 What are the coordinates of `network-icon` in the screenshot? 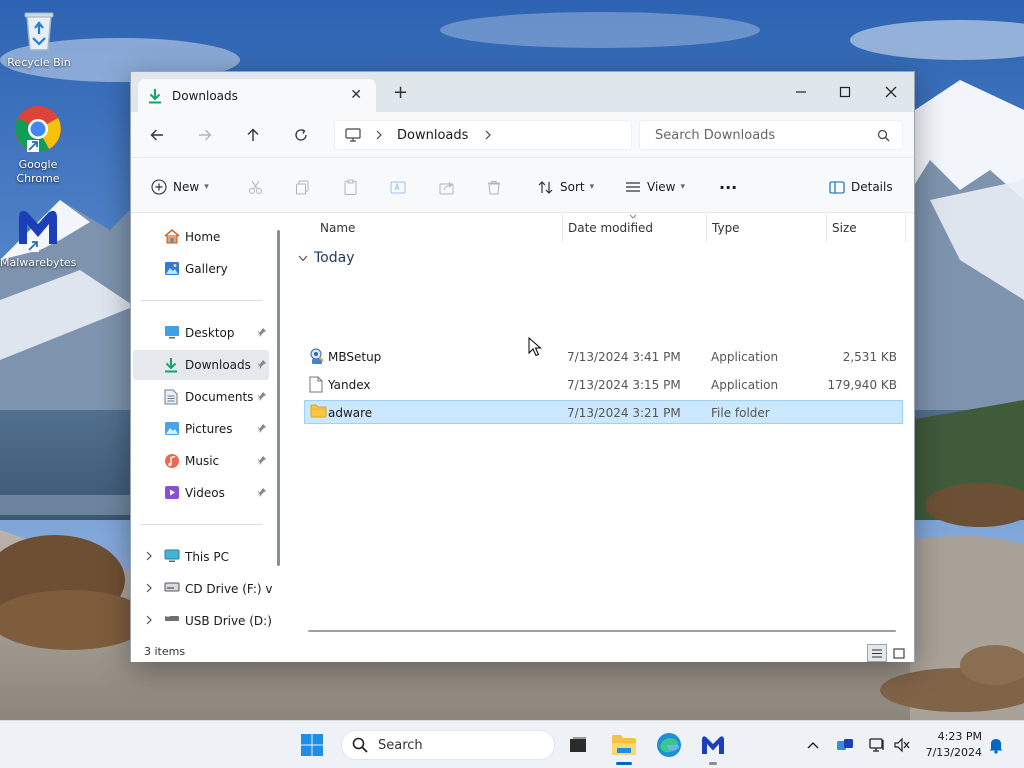 It's located at (876, 745).